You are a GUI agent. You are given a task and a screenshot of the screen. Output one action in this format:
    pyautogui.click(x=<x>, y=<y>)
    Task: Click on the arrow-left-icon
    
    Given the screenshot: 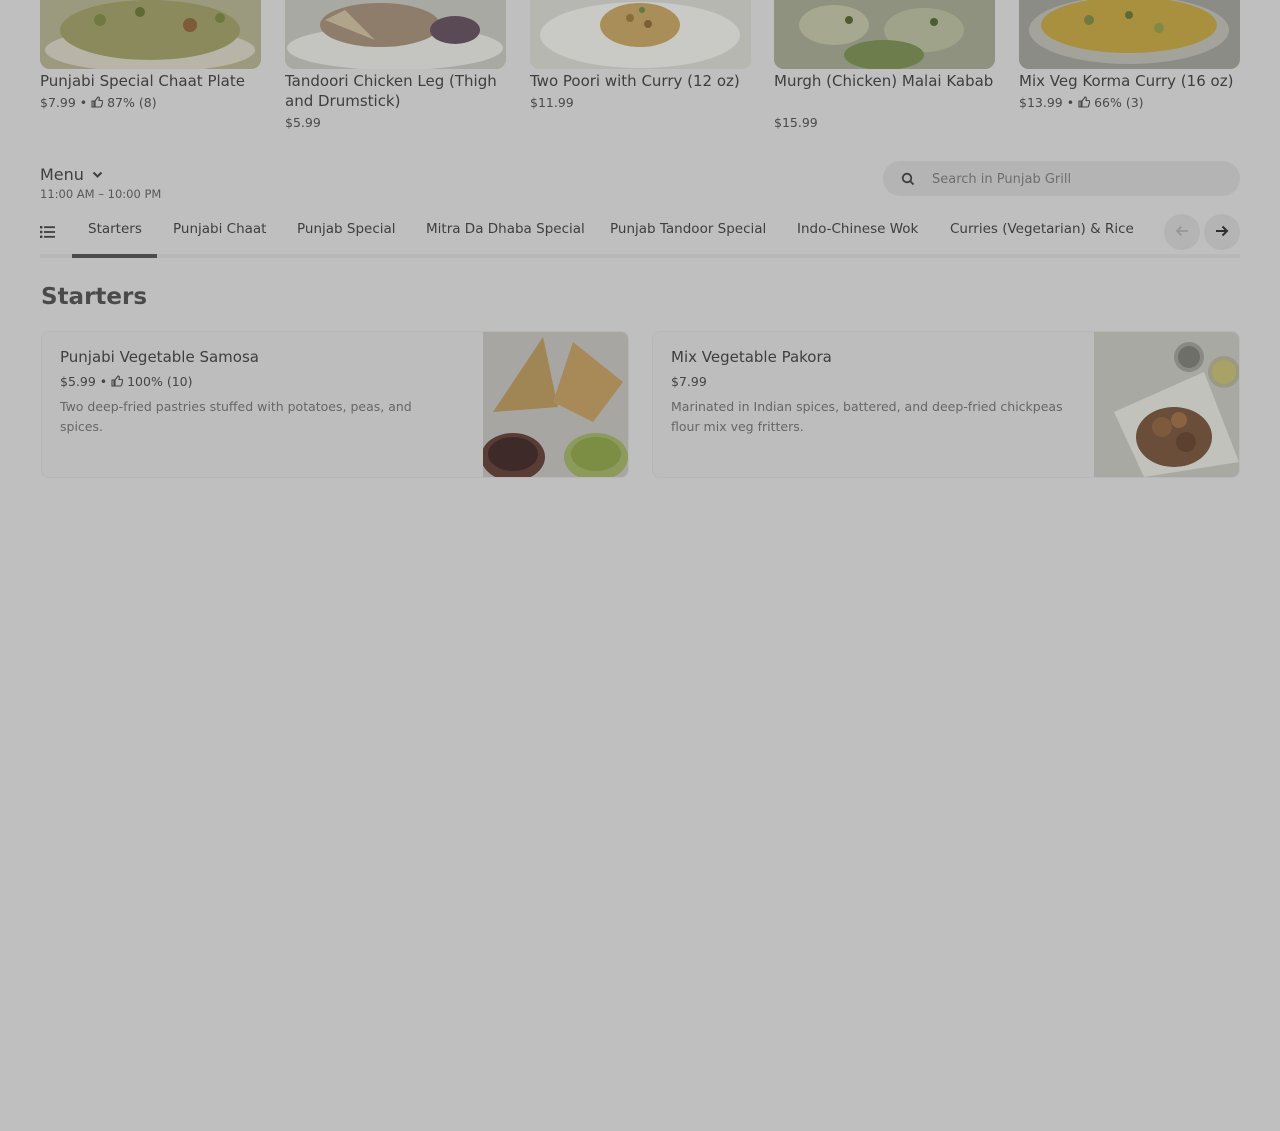 What is the action you would take?
    pyautogui.click(x=1182, y=232)
    